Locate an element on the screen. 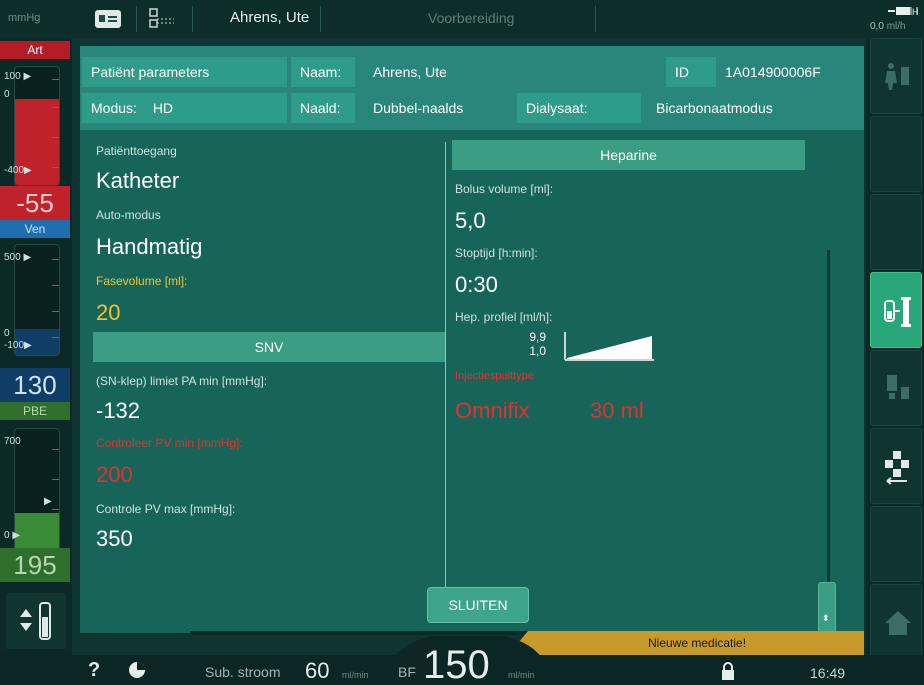  limiet-pa-label: (SN-klep) limiet PA min [mmHg]: is located at coordinates (182, 381).